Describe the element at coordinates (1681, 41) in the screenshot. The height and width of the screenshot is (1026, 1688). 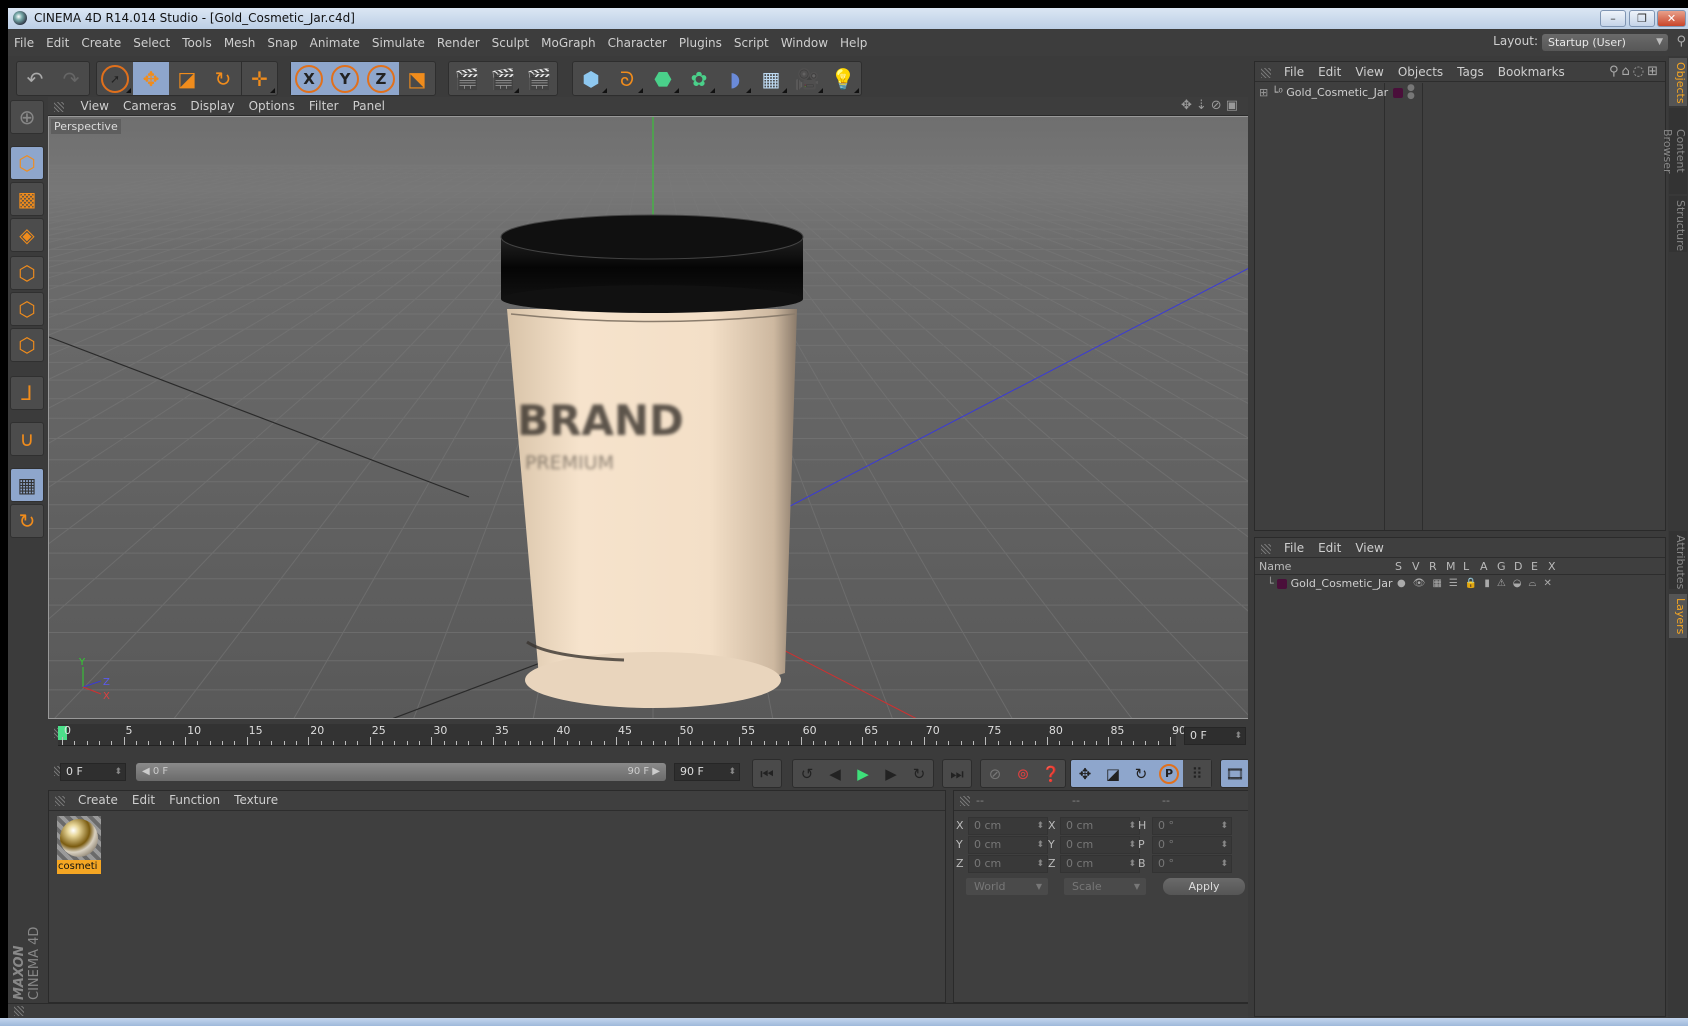
I see `search-icon: ⚲` at that location.